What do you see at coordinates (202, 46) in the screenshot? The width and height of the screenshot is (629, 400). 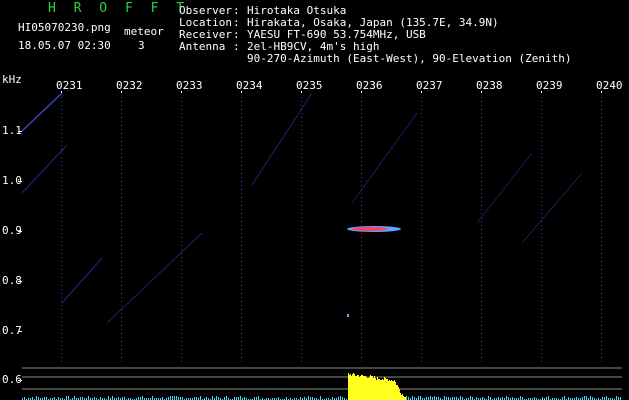 I see `info-key: Antenna` at bounding box center [202, 46].